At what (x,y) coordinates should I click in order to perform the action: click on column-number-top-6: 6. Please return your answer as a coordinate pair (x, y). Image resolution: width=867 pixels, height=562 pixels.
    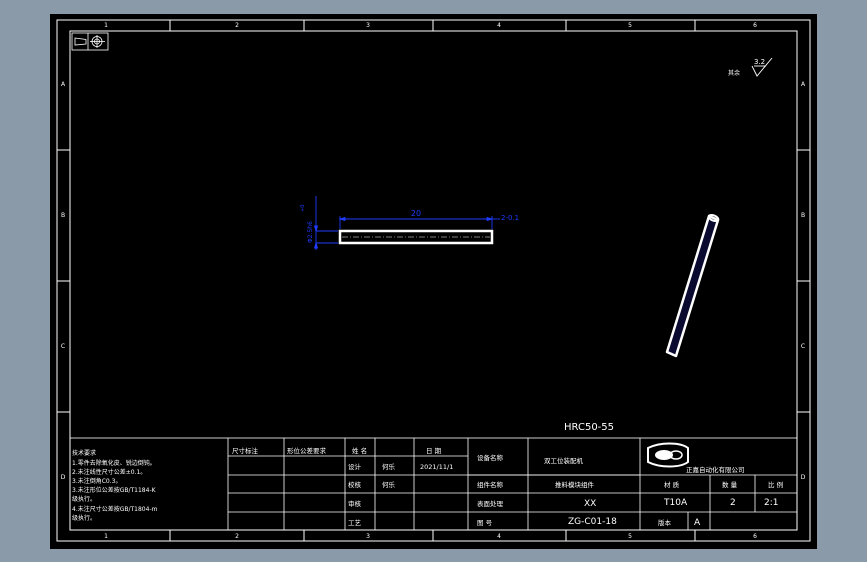
    Looking at the image, I should click on (755, 25).